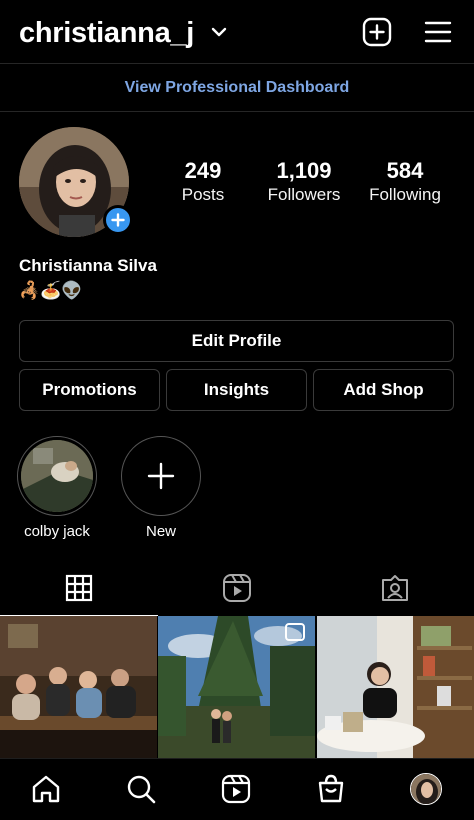 Image resolution: width=474 pixels, height=820 pixels. I want to click on tab-reels, so click(237, 588).